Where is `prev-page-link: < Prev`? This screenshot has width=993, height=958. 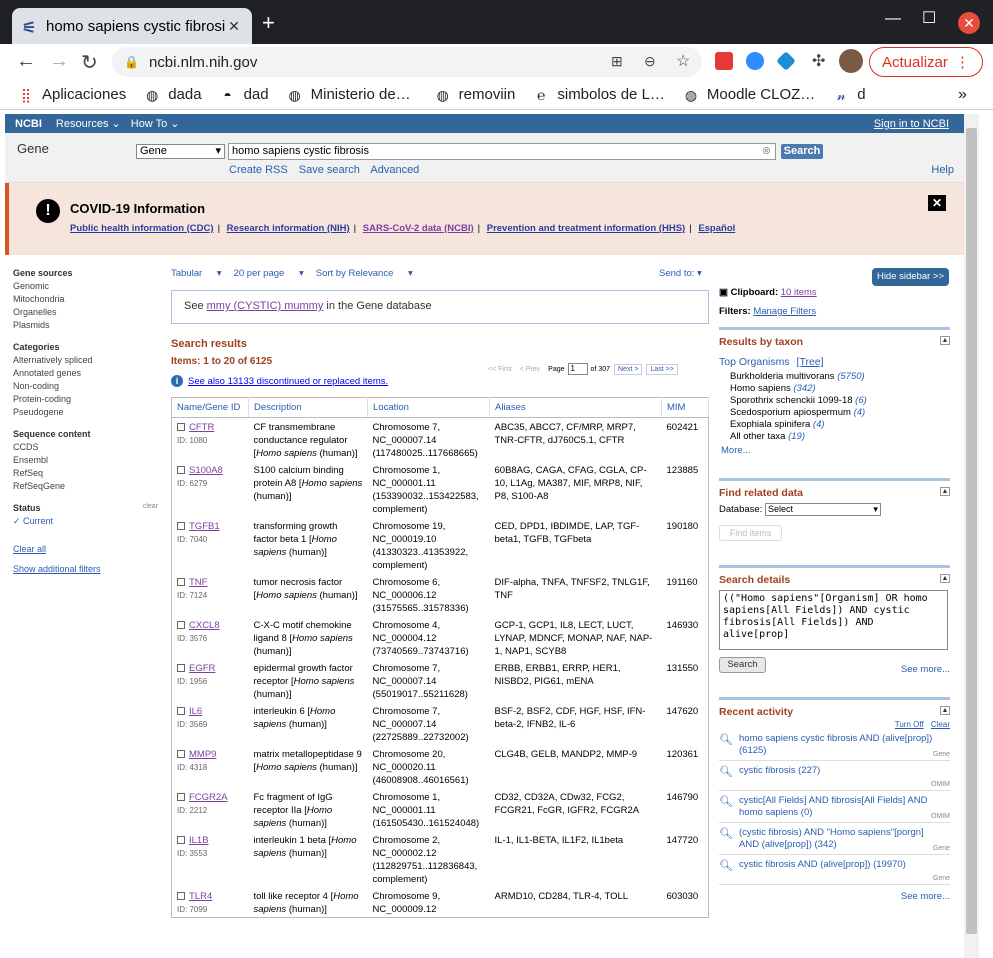
prev-page-link: < Prev is located at coordinates (530, 369).